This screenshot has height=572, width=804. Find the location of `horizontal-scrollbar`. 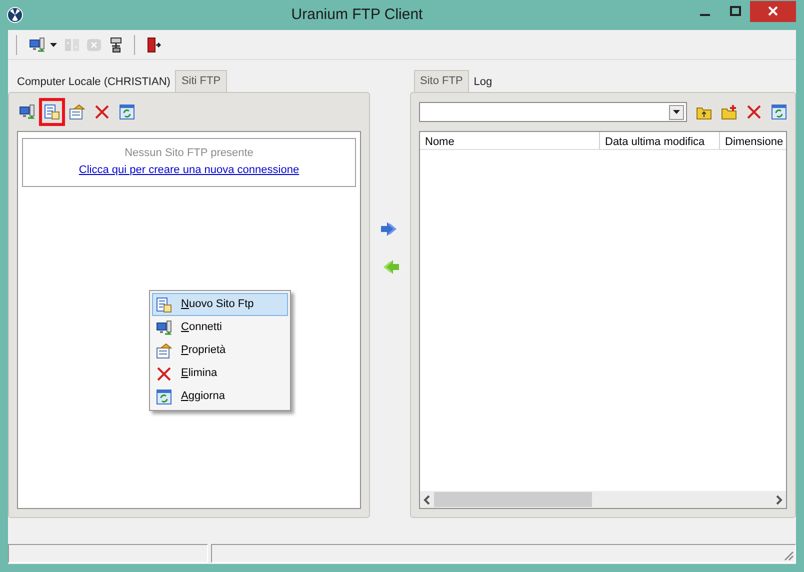

horizontal-scrollbar is located at coordinates (603, 499).